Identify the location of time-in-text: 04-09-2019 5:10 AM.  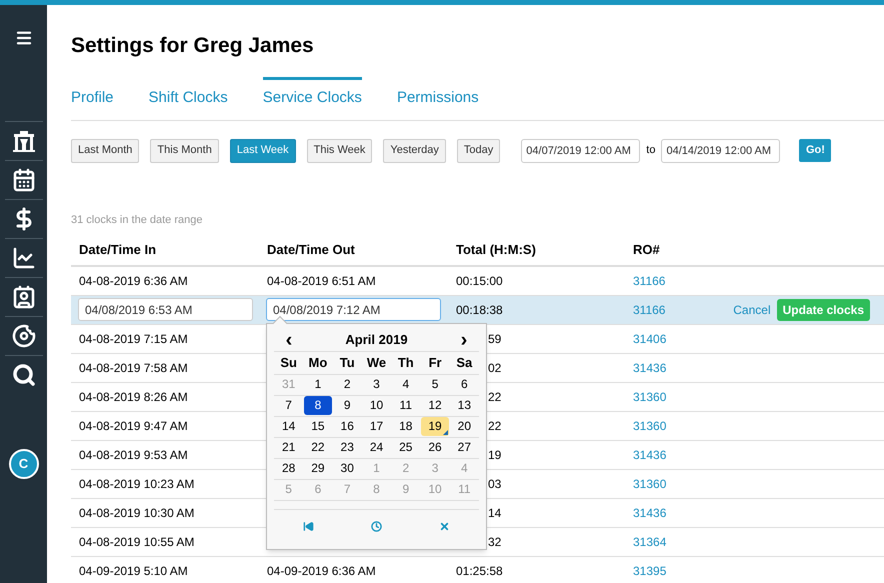
(133, 571).